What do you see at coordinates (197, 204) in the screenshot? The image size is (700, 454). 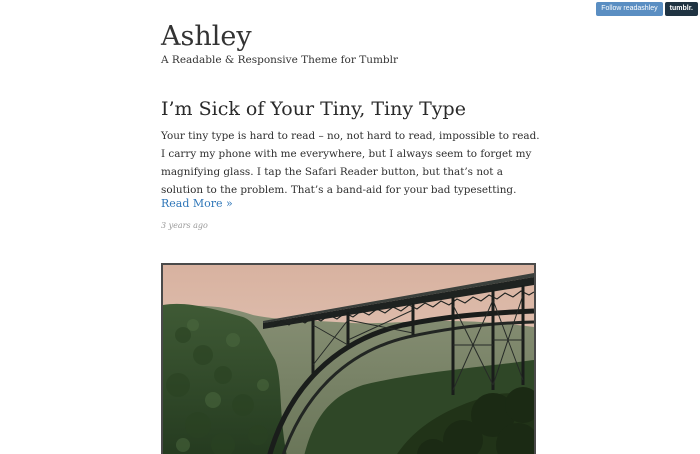 I see `read-more-link: Read More »` at bounding box center [197, 204].